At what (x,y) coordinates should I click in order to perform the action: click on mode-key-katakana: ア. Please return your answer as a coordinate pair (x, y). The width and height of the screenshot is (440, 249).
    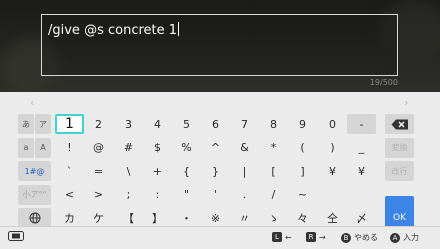
    Looking at the image, I should click on (43, 124).